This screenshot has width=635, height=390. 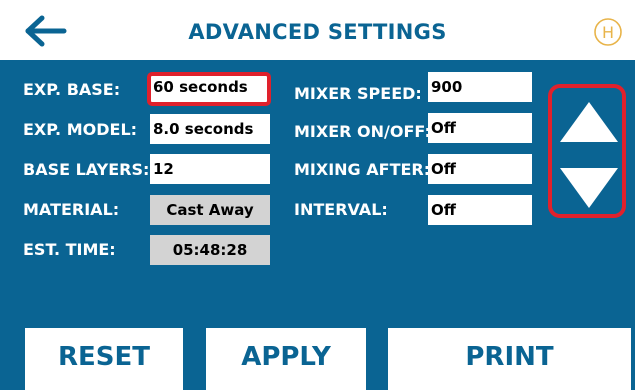 What do you see at coordinates (286, 359) in the screenshot?
I see `apply-button: APPLY` at bounding box center [286, 359].